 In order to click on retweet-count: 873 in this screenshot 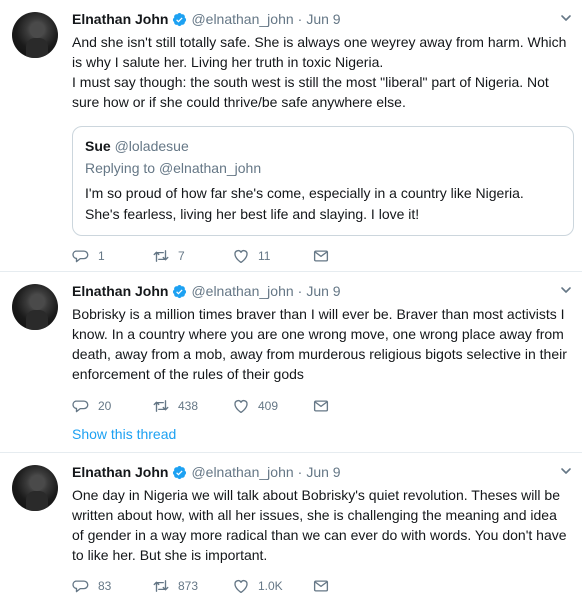, I will do `click(188, 586)`.